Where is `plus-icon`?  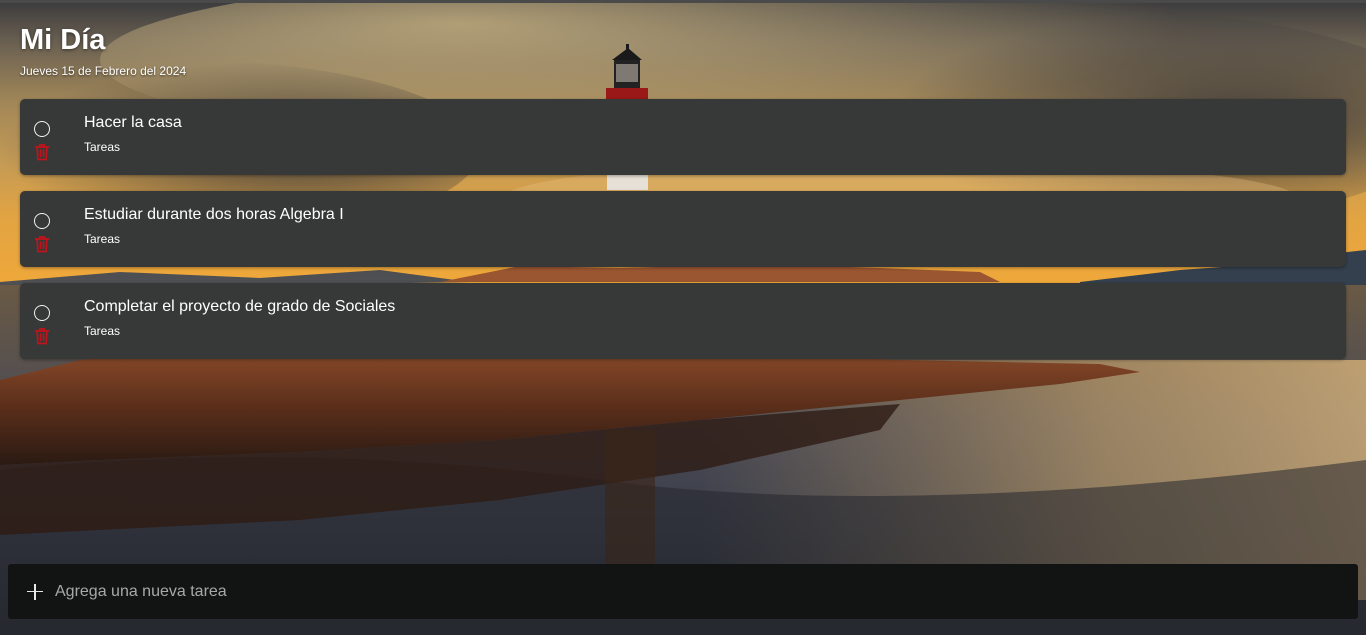
plus-icon is located at coordinates (35, 591).